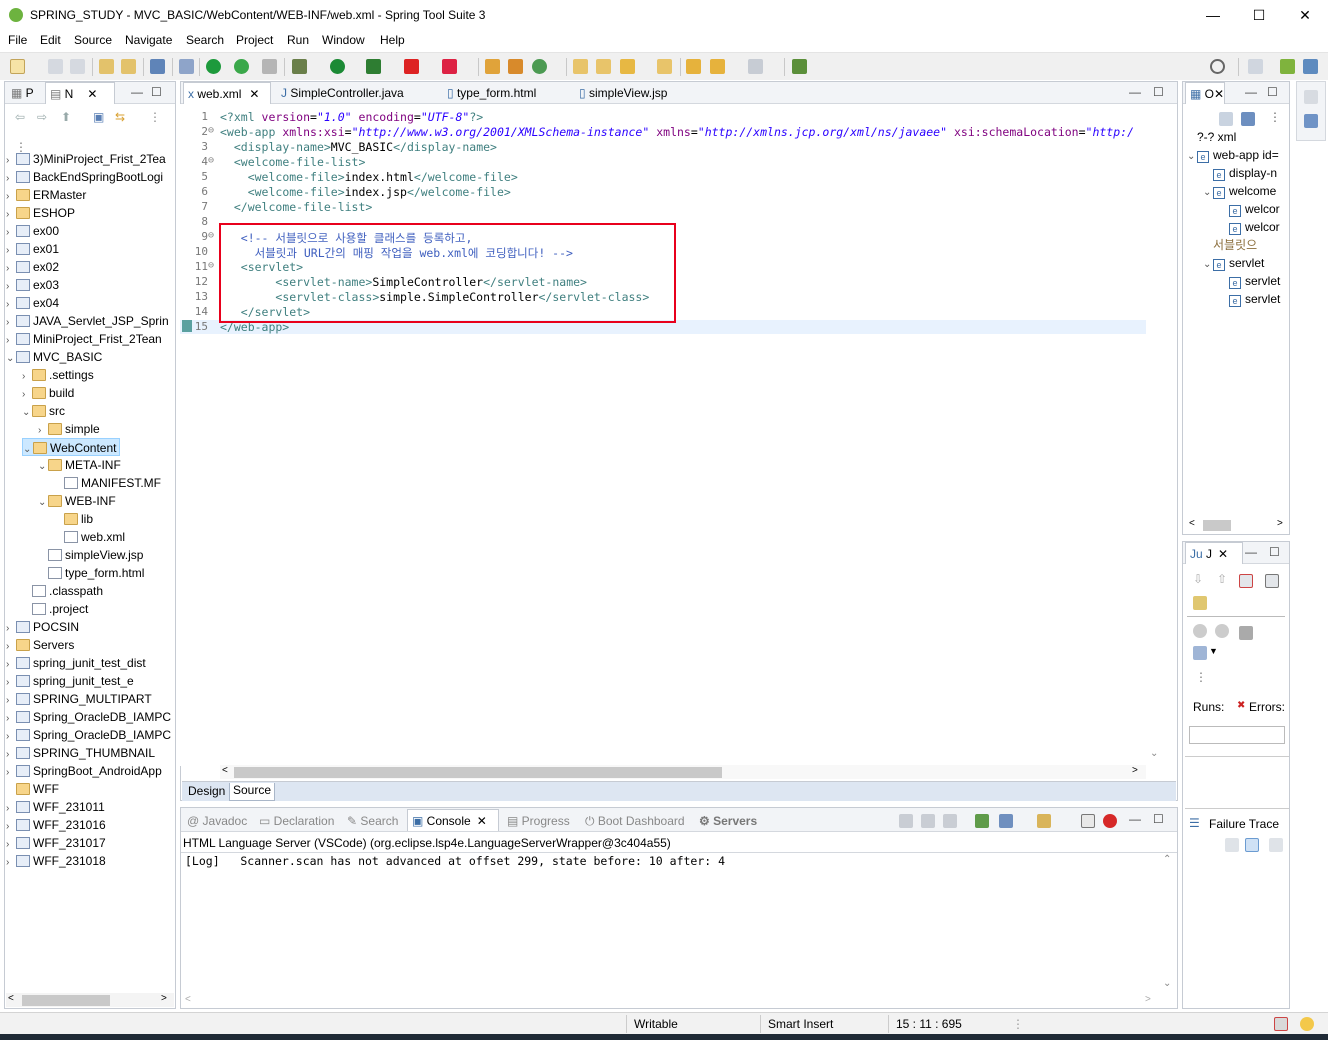 The height and width of the screenshot is (1040, 1328). I want to click on tree-item: › WFF_231017, so click(56, 843).